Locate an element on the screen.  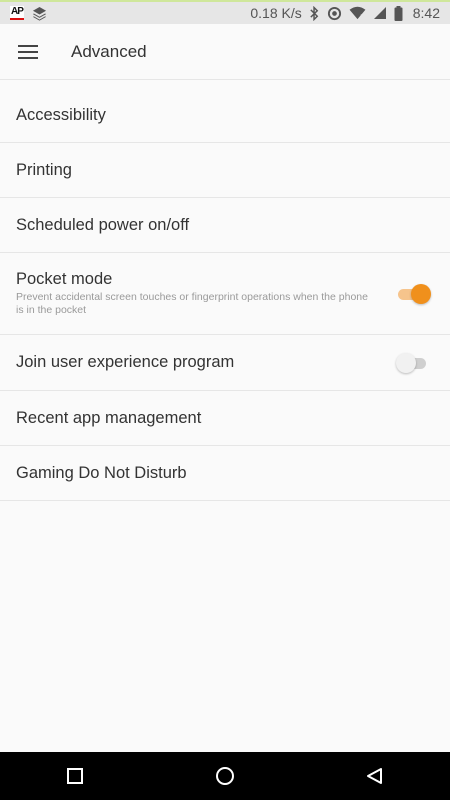
data-saver-icon is located at coordinates (334, 13).